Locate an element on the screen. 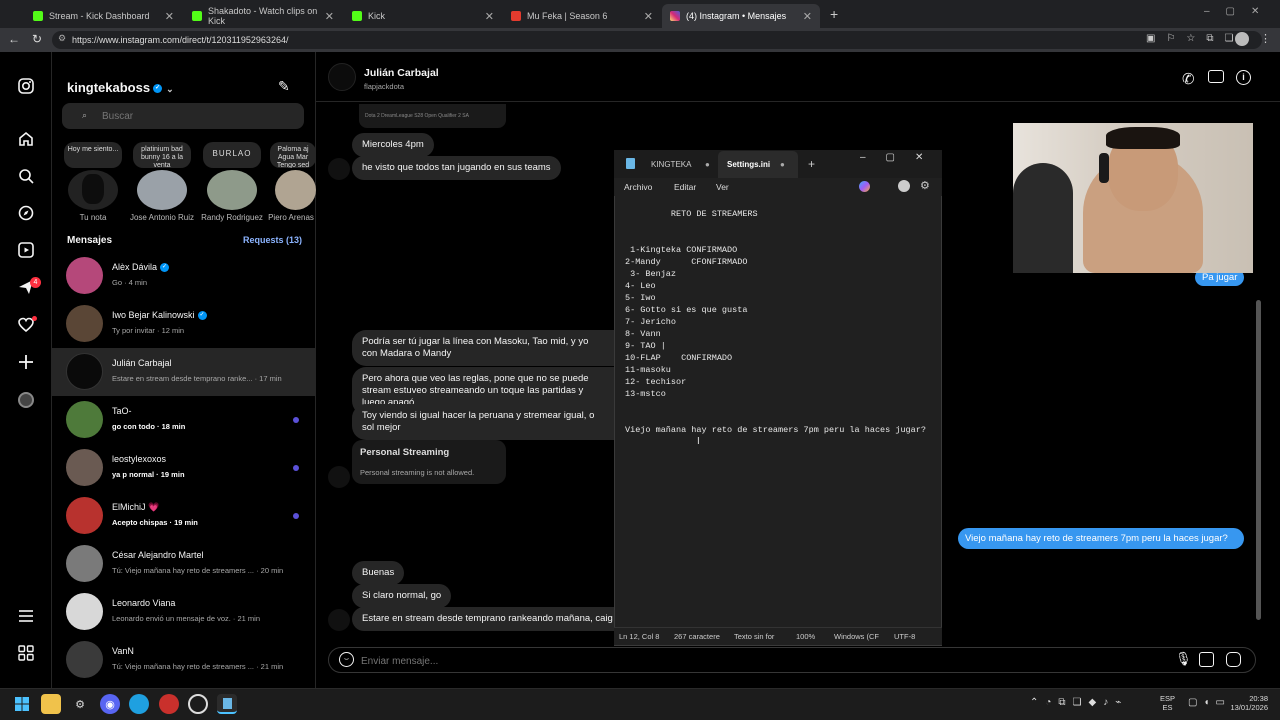  notepad-tab-title: Settings.ini is located at coordinates (749, 164).